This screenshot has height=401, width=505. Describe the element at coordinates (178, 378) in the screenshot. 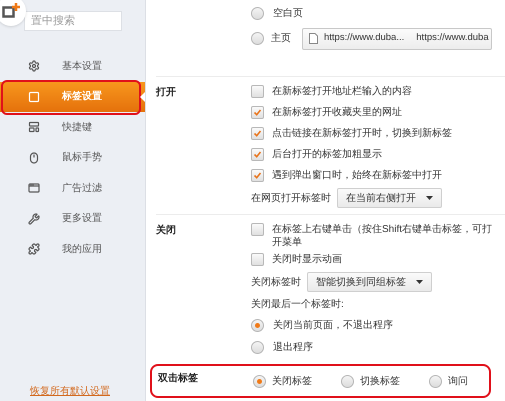

I see `section-title: 双击标签` at that location.